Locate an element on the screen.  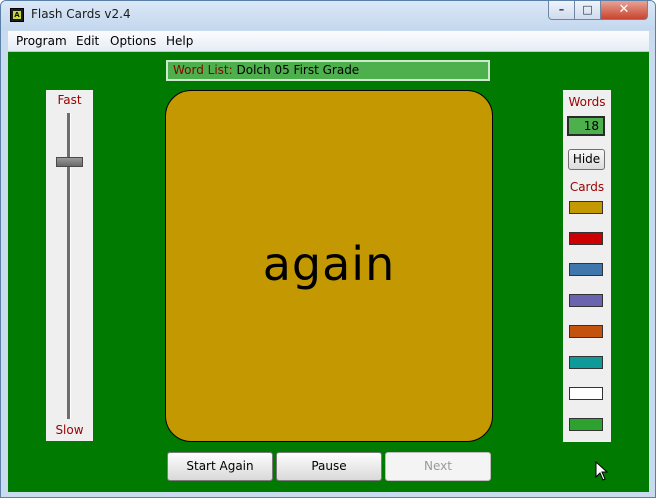
teal-card-swatch is located at coordinates (586, 362).